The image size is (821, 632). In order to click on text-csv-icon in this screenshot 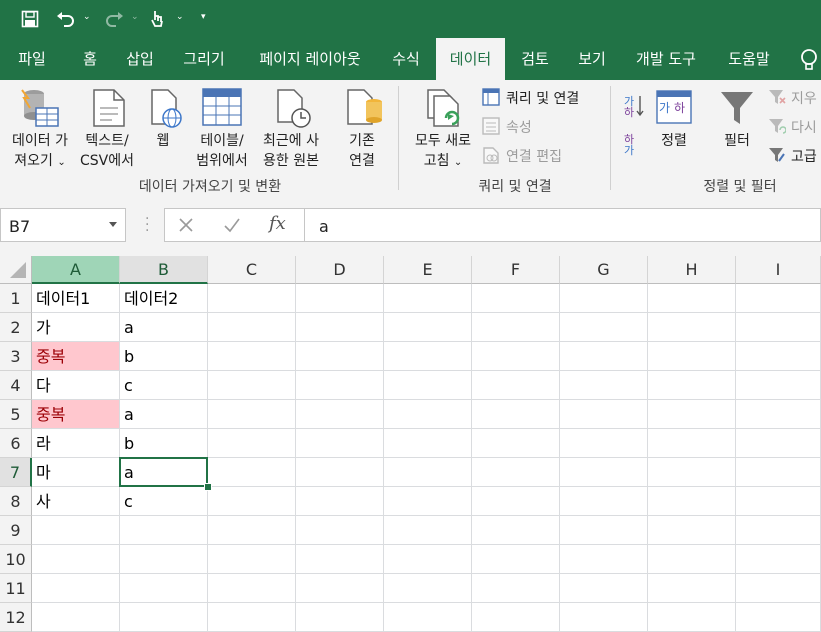, I will do `click(109, 110)`.